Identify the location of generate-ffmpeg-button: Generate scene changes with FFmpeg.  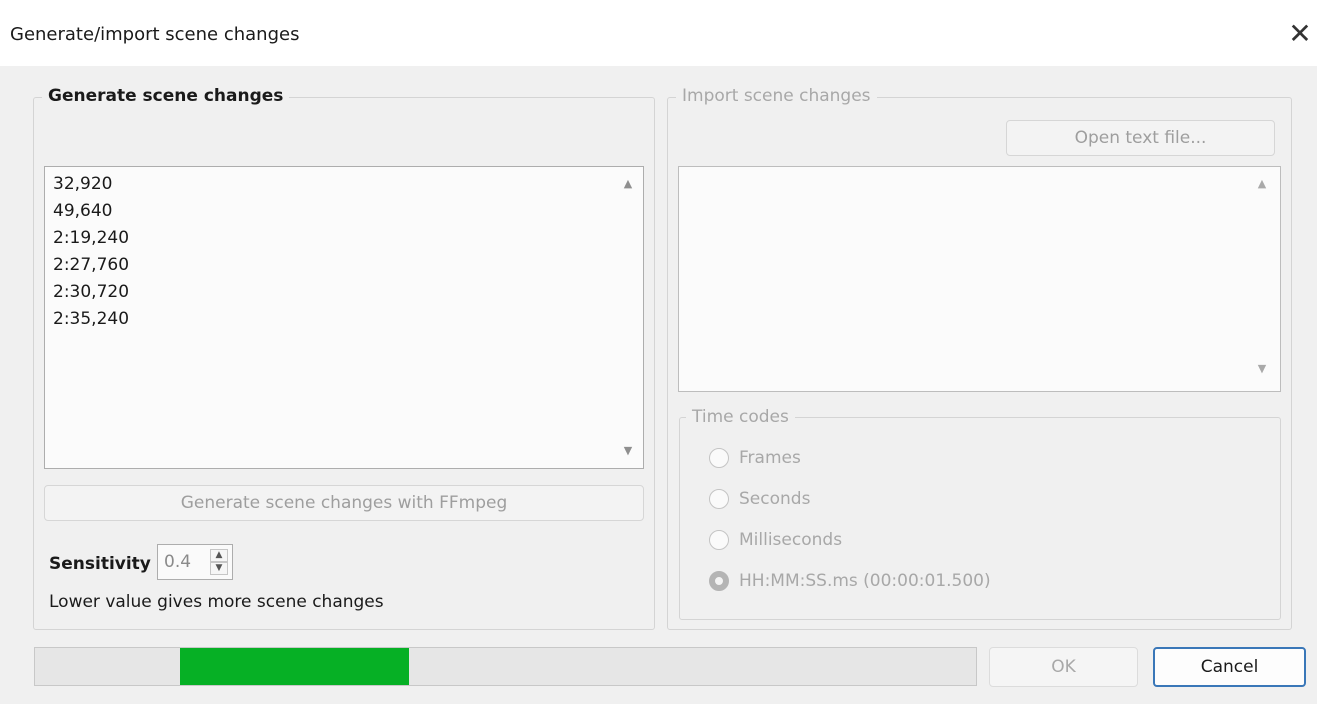
(344, 503).